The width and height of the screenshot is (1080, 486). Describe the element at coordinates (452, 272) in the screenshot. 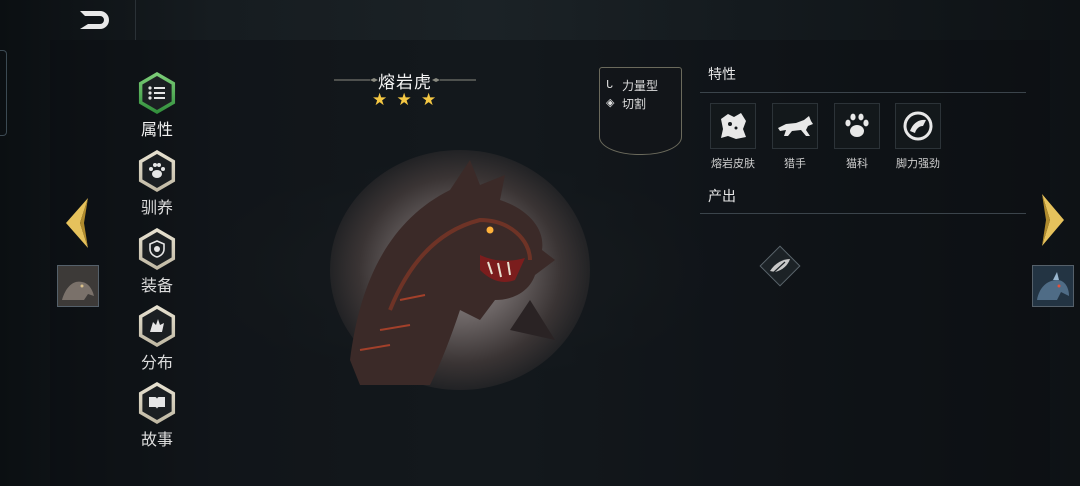

I see `lava-tiger-image` at that location.